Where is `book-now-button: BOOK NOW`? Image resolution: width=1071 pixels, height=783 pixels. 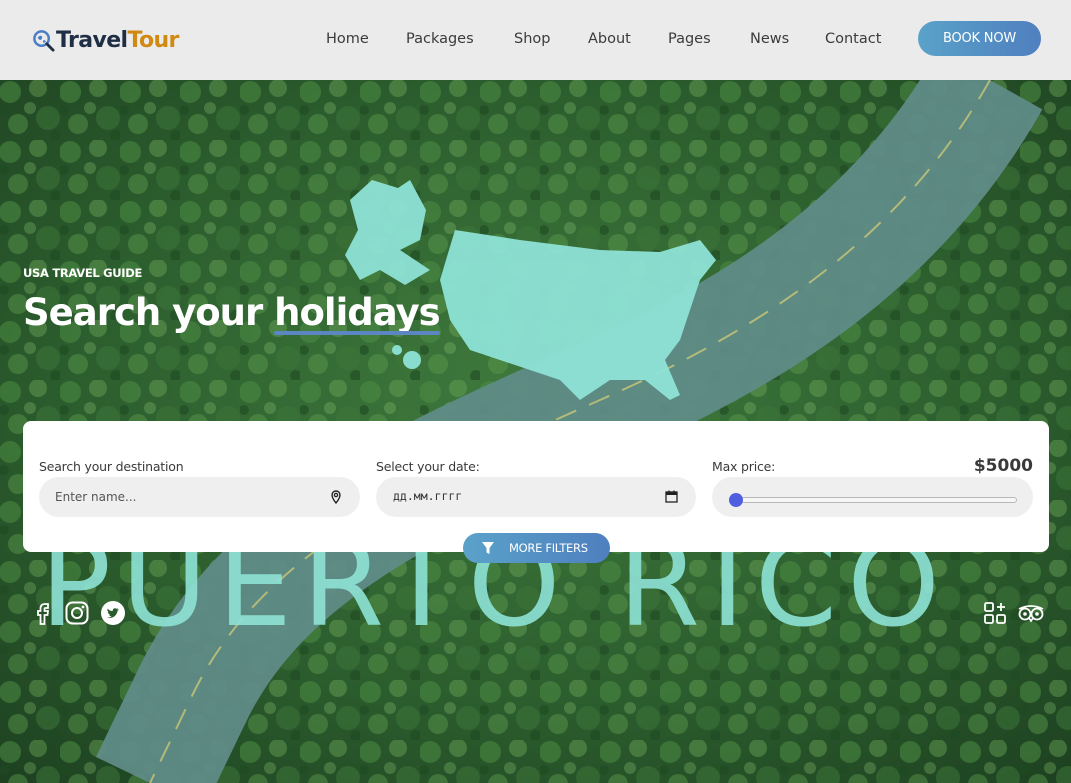
book-now-button: BOOK NOW is located at coordinates (979, 38).